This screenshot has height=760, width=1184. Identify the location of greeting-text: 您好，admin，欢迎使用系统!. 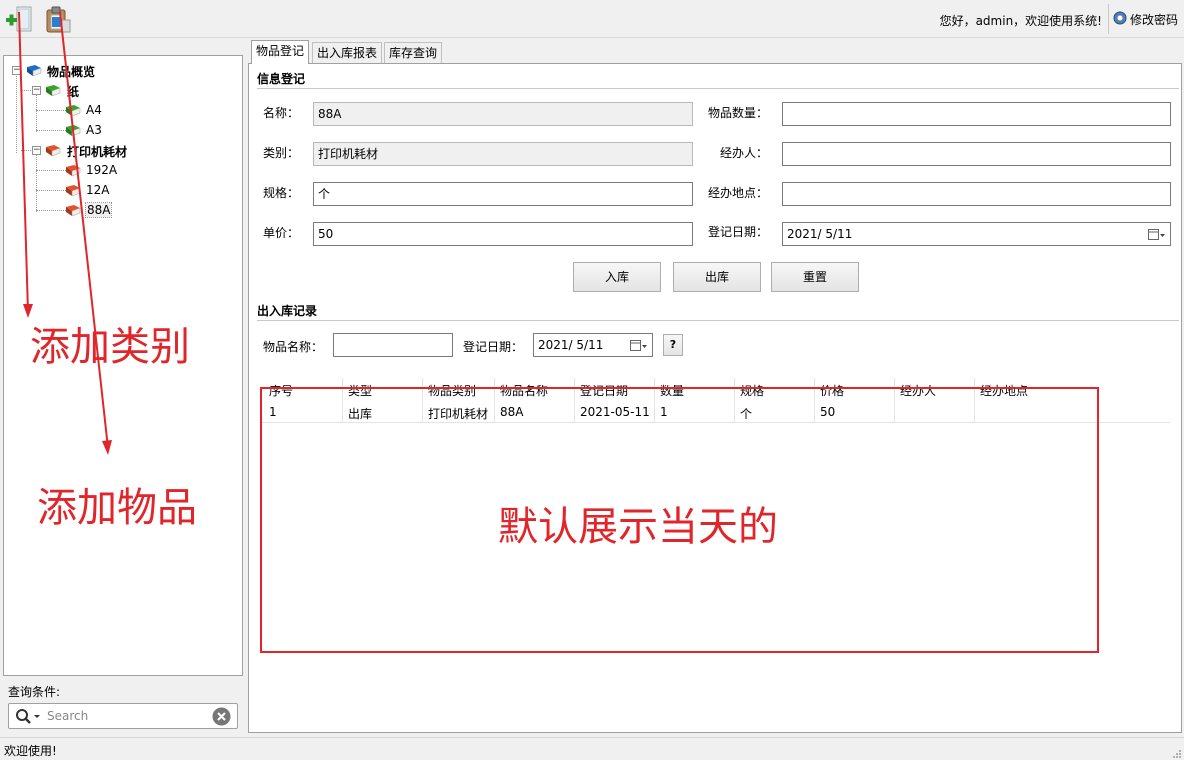
(1020, 21).